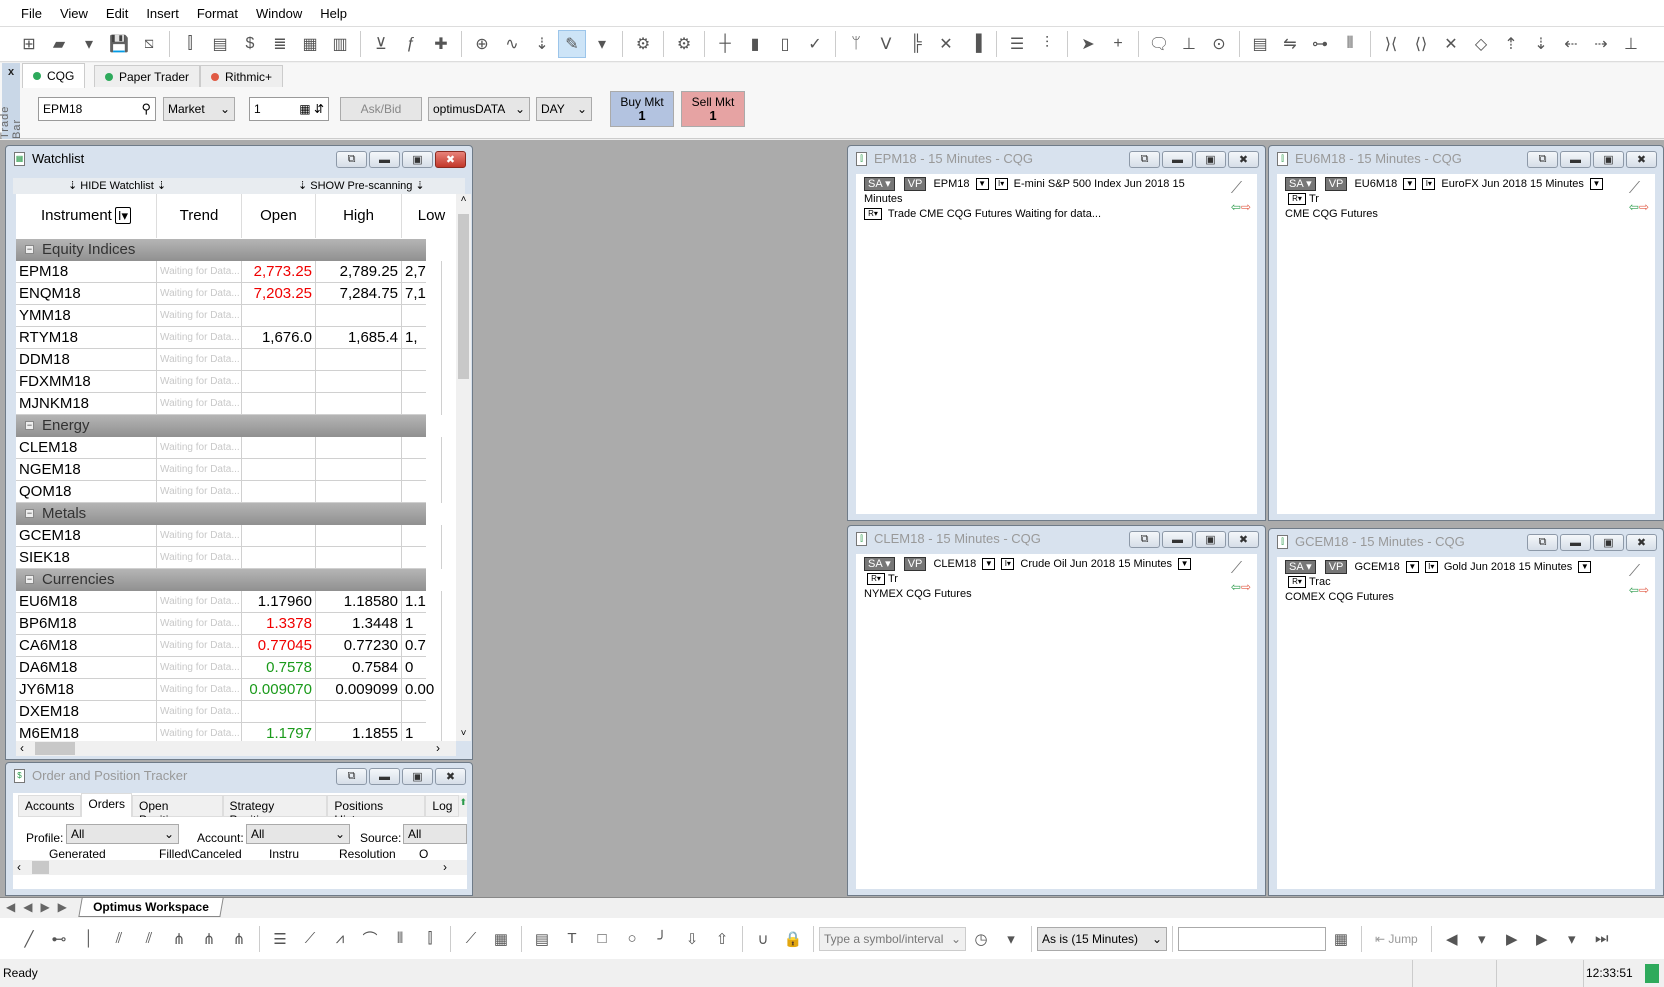  I want to click on go-end-icon: ⏭, so click(1602, 939).